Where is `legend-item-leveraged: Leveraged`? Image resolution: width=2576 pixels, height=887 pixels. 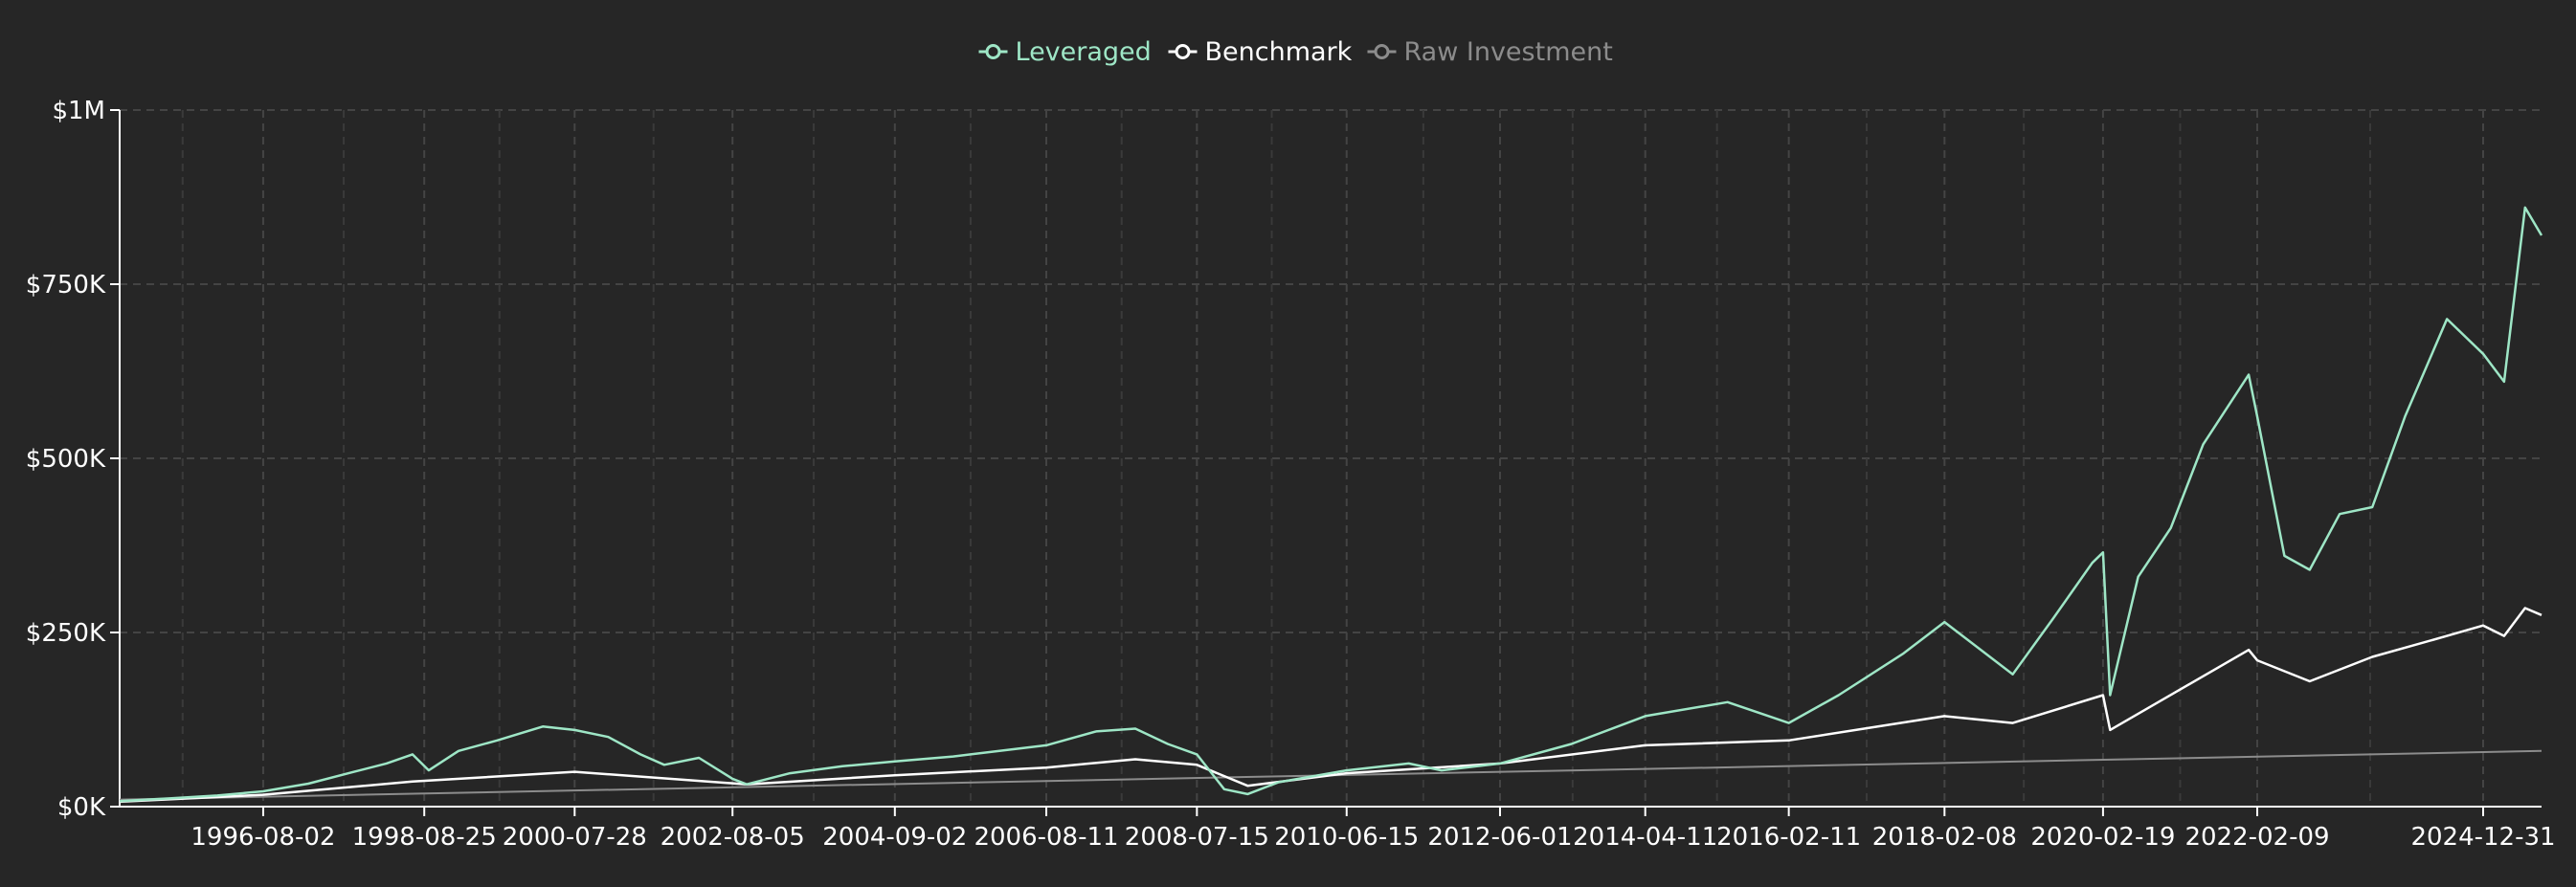
legend-item-leveraged: Leveraged is located at coordinates (1065, 52).